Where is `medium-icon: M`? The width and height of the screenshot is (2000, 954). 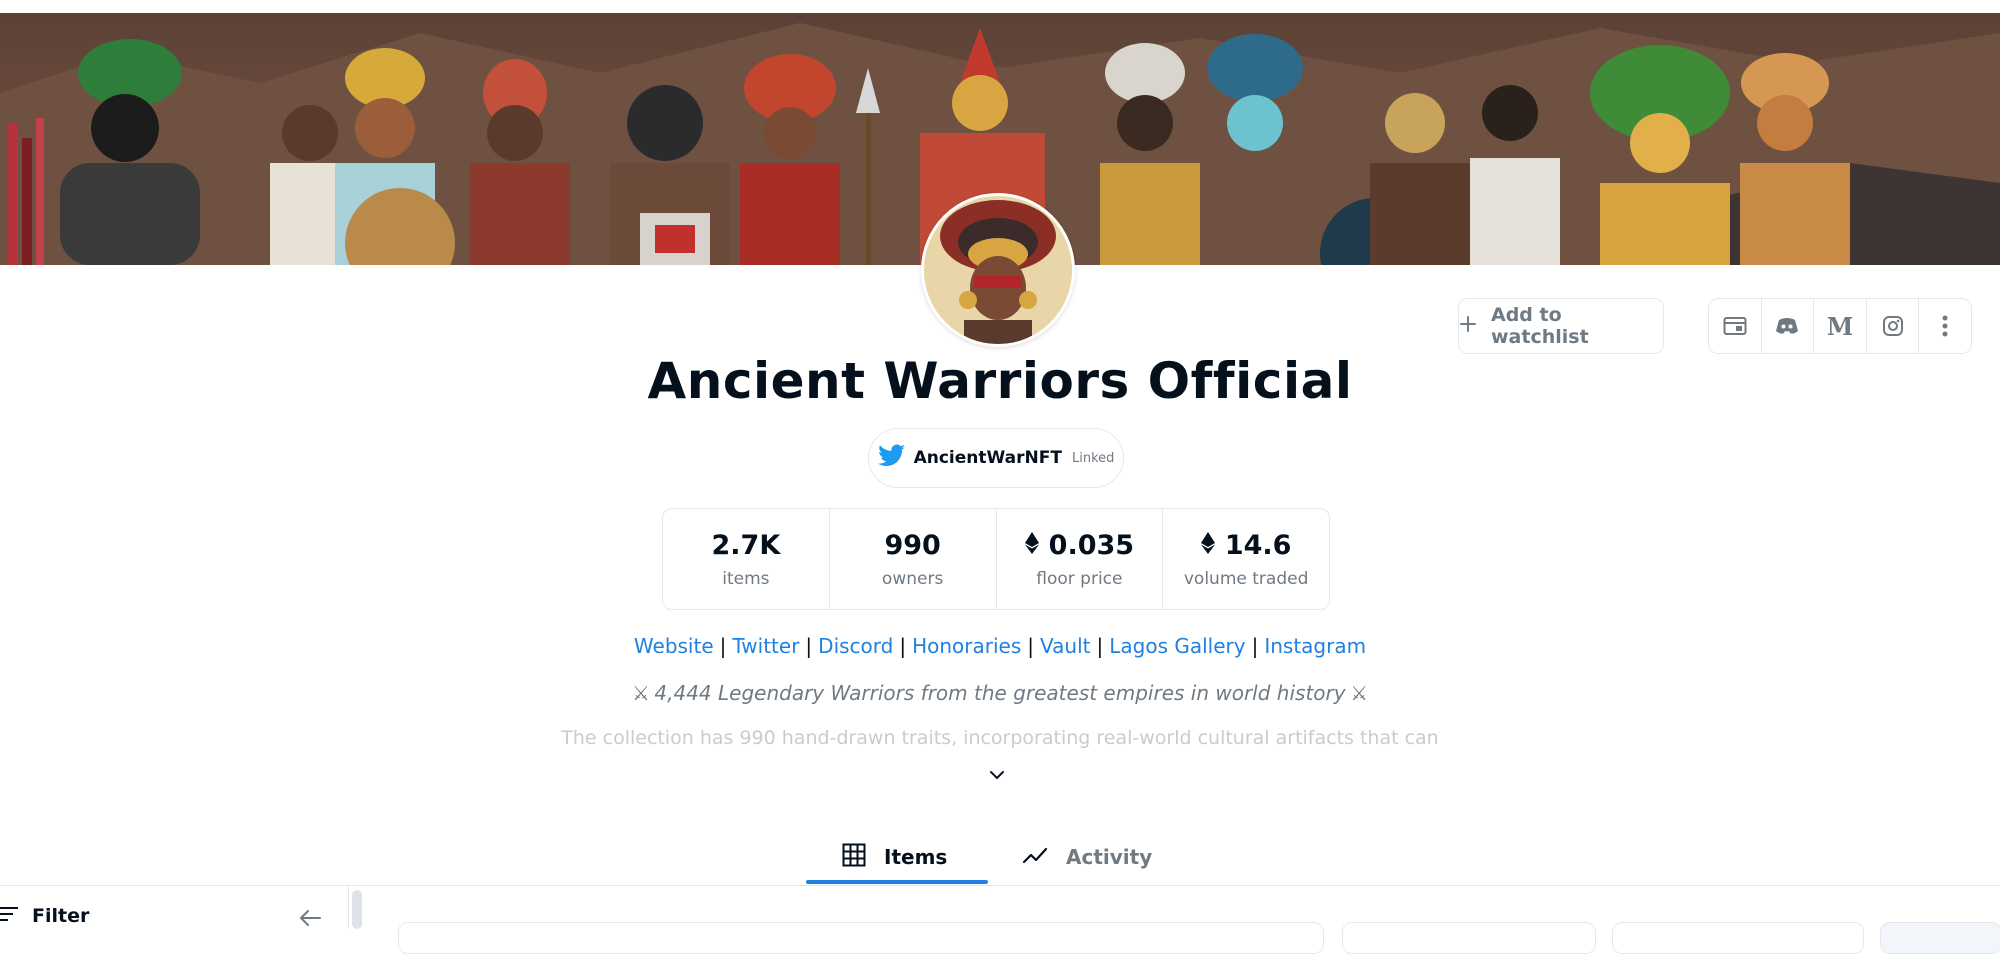
medium-icon: M is located at coordinates (1840, 326).